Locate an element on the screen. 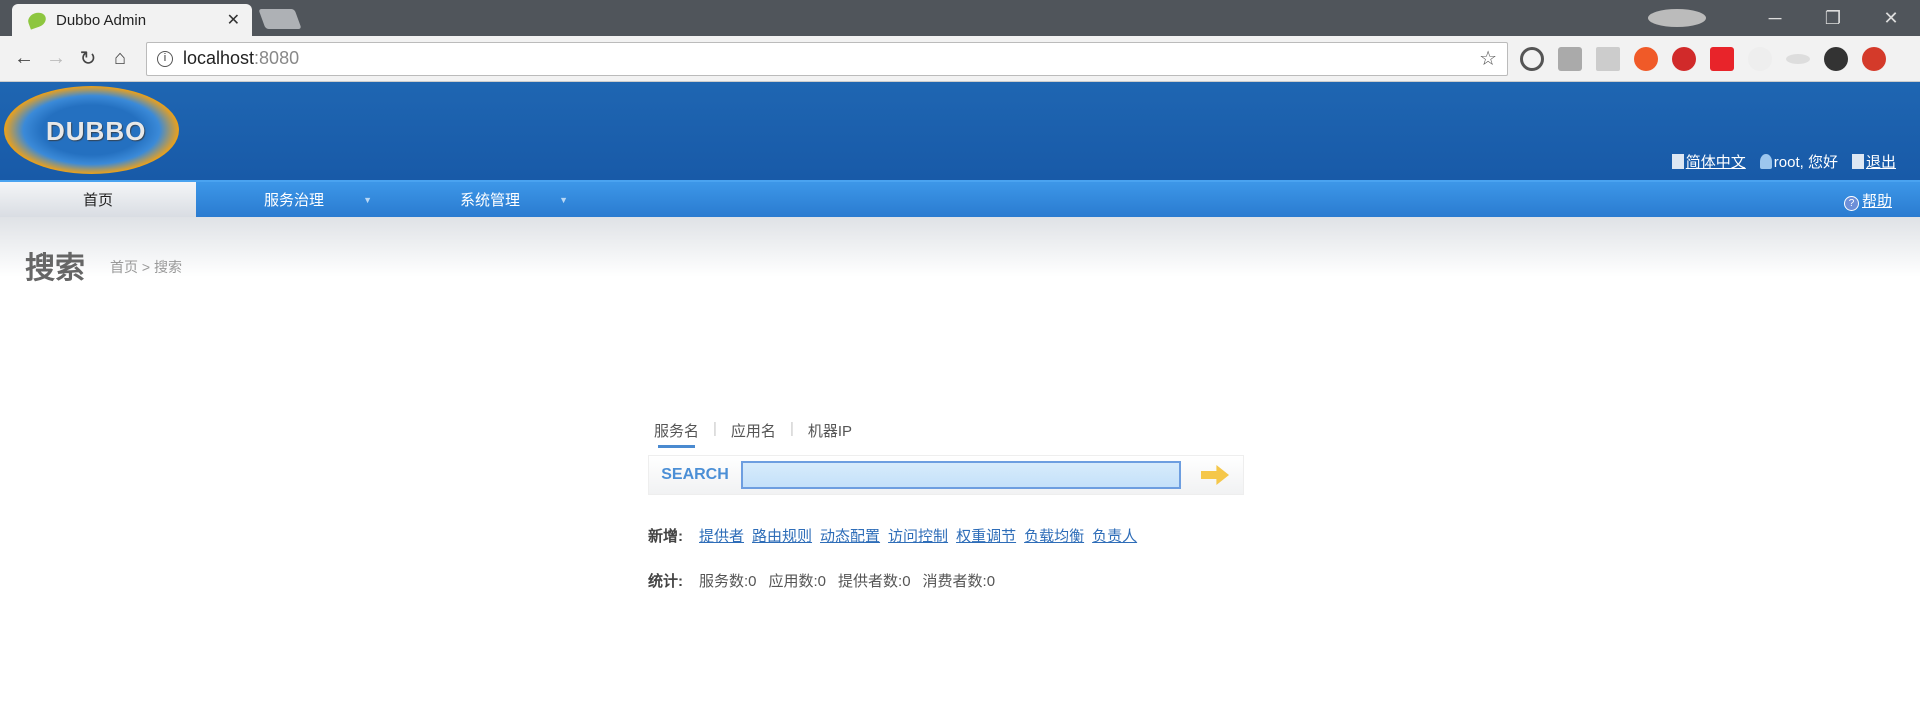  breadcrumb: 首页 > 搜索 is located at coordinates (146, 267).